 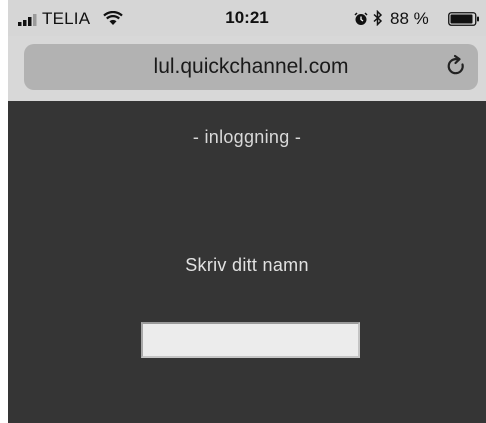 What do you see at coordinates (463, 19) in the screenshot?
I see `battery-icon` at bounding box center [463, 19].